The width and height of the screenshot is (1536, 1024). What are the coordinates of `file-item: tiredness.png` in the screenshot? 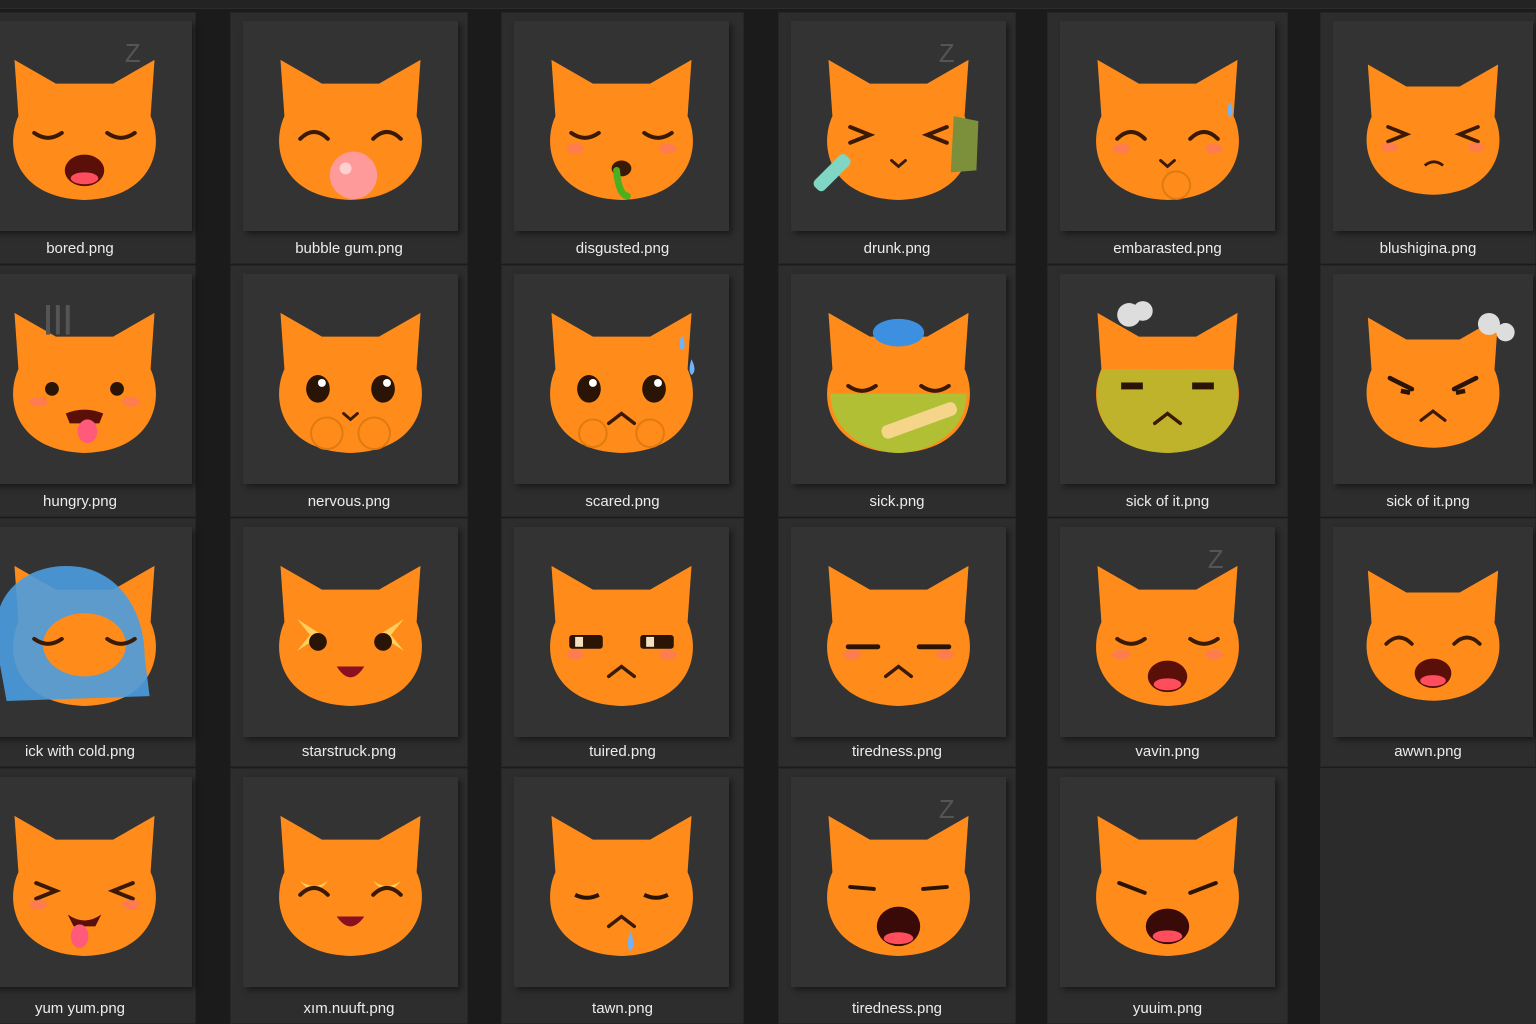 It's located at (897, 642).